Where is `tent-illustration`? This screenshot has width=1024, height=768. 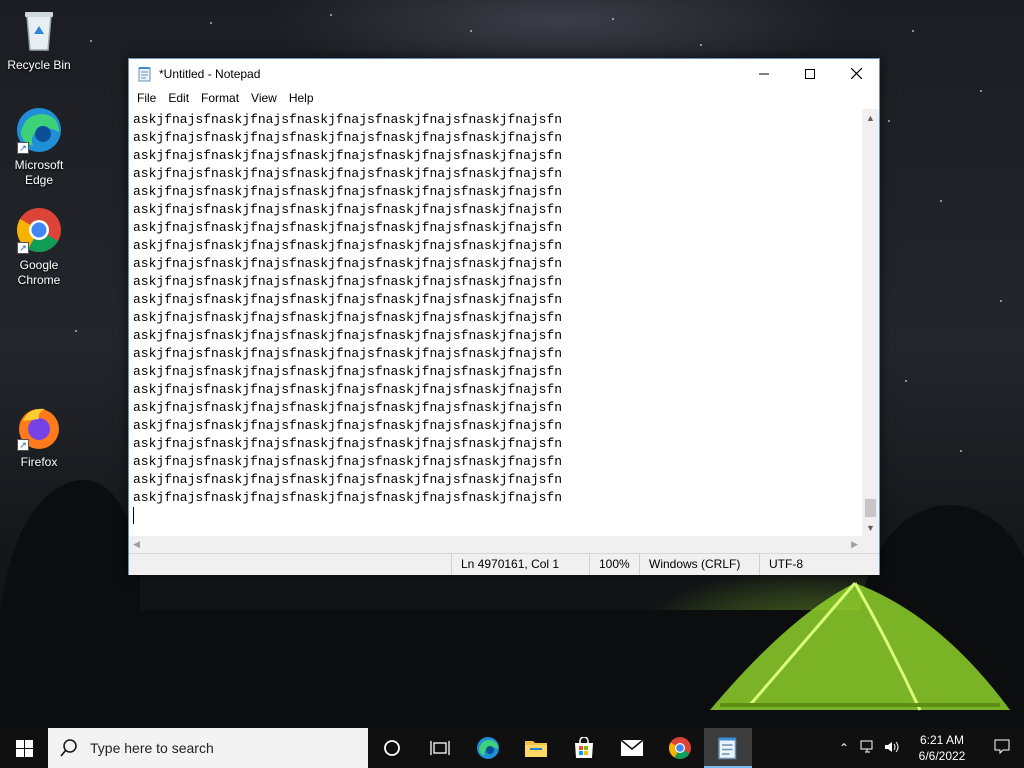 tent-illustration is located at coordinates (860, 646).